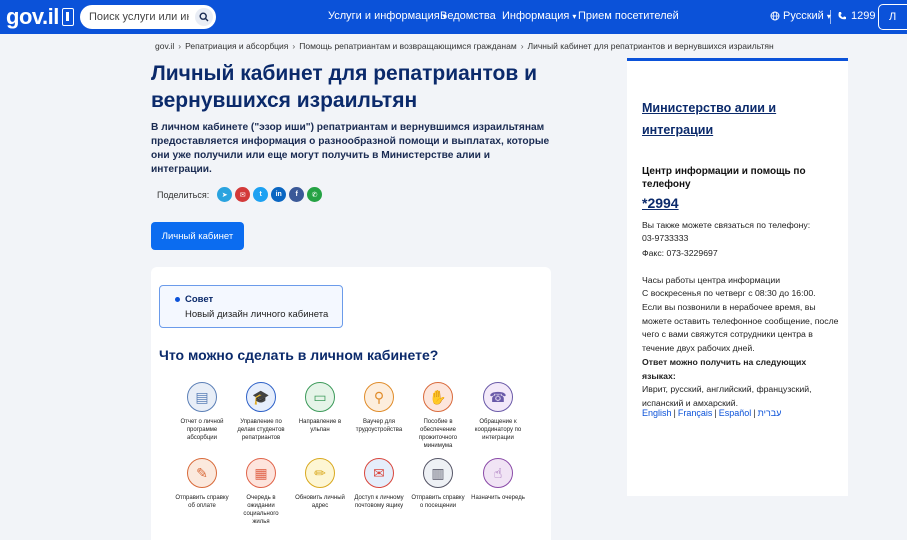 This screenshot has height=540, width=907. I want to click on clipboard-icon: ▥, so click(438, 473).